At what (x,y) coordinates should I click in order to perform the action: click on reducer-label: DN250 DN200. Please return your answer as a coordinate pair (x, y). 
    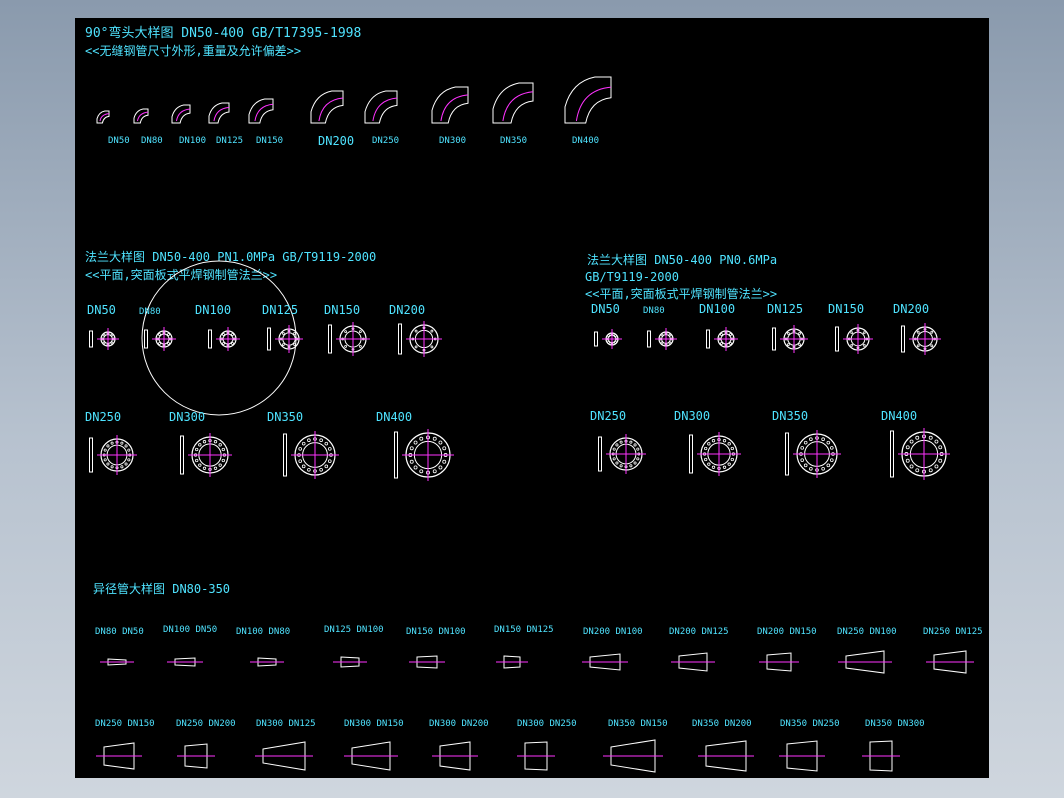
    Looking at the image, I should click on (206, 724).